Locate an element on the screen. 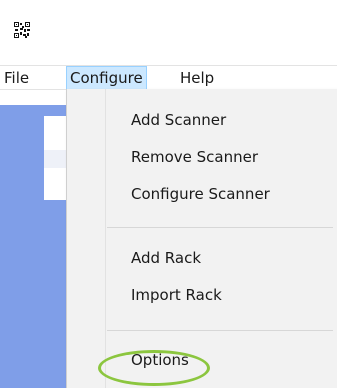 The width and height of the screenshot is (337, 388). menu-item-remove-scanner: Remove Scanner is located at coordinates (201, 157).